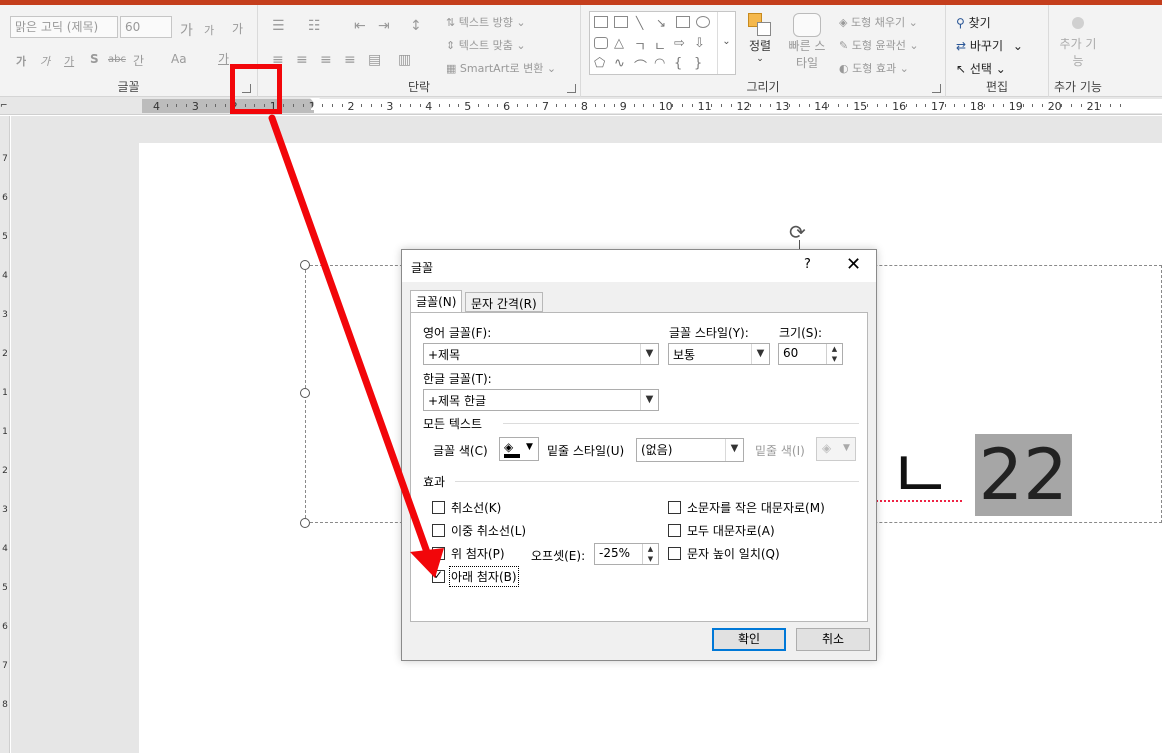  What do you see at coordinates (302, 60) in the screenshot?
I see `align-center-icon: ≡` at bounding box center [302, 60].